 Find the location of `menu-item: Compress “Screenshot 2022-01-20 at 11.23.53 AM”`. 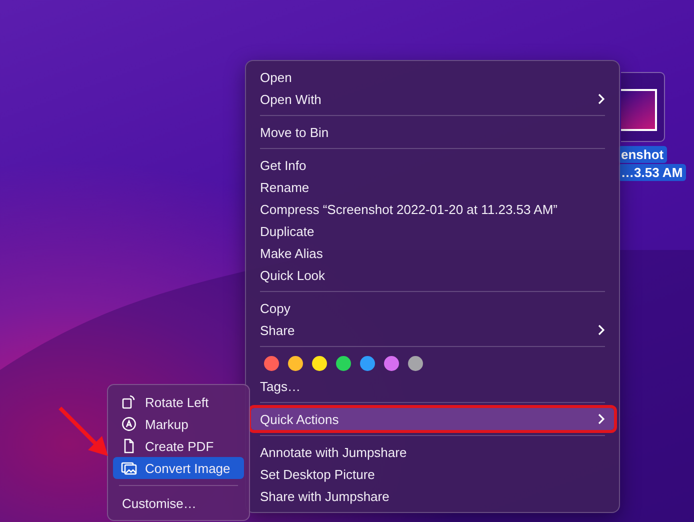

menu-item: Compress “Screenshot 2022-01-20 at 11.23.53 AM” is located at coordinates (432, 209).